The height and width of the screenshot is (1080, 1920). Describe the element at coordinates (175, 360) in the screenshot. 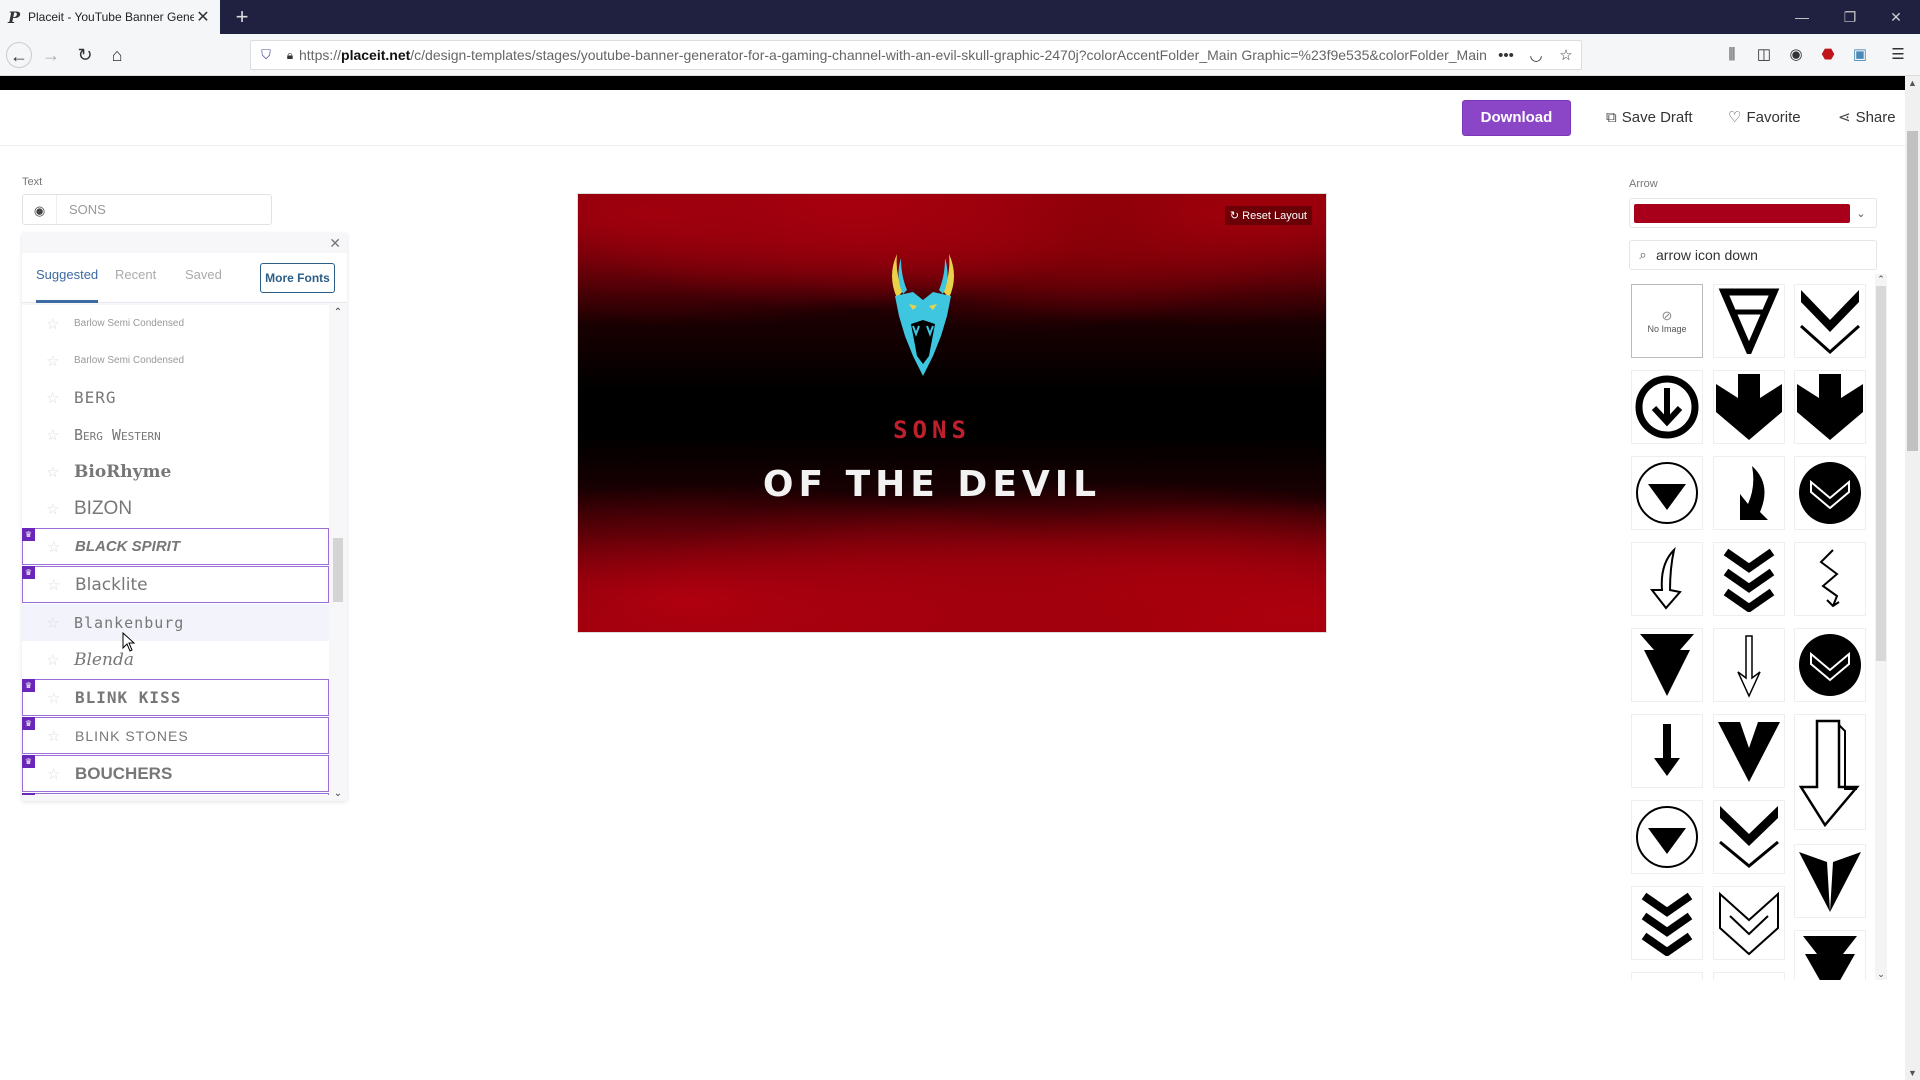

I see `font-item: ☆ Barlow Semi Condensed` at that location.